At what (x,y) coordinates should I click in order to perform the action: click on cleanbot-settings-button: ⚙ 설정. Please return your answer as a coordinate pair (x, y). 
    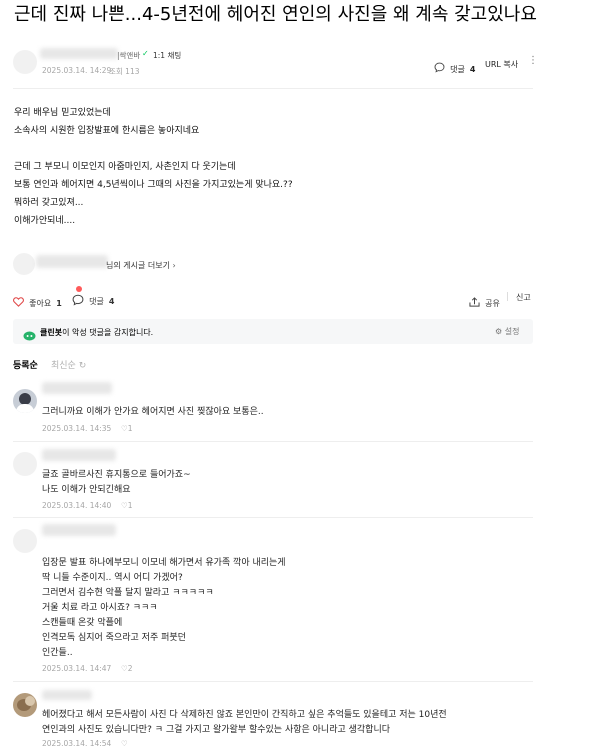
    Looking at the image, I should click on (507, 331).